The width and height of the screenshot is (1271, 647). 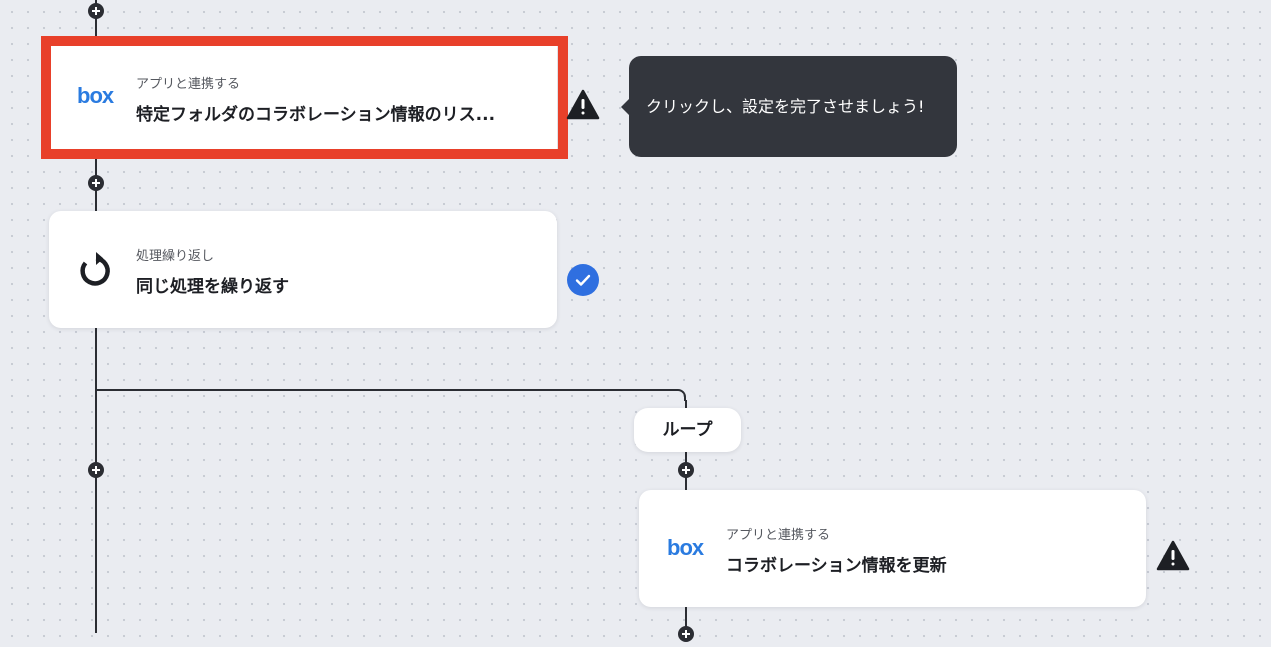 I want to click on step-subtitle: 処理繰り返し, so click(x=175, y=256).